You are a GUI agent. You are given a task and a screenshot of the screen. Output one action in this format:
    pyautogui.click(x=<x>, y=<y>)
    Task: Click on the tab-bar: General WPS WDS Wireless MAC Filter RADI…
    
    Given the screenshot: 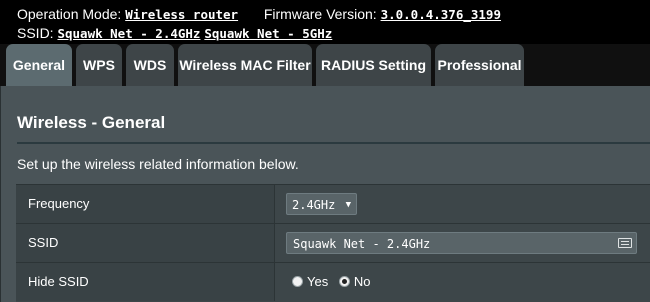 What is the action you would take?
    pyautogui.click(x=325, y=65)
    